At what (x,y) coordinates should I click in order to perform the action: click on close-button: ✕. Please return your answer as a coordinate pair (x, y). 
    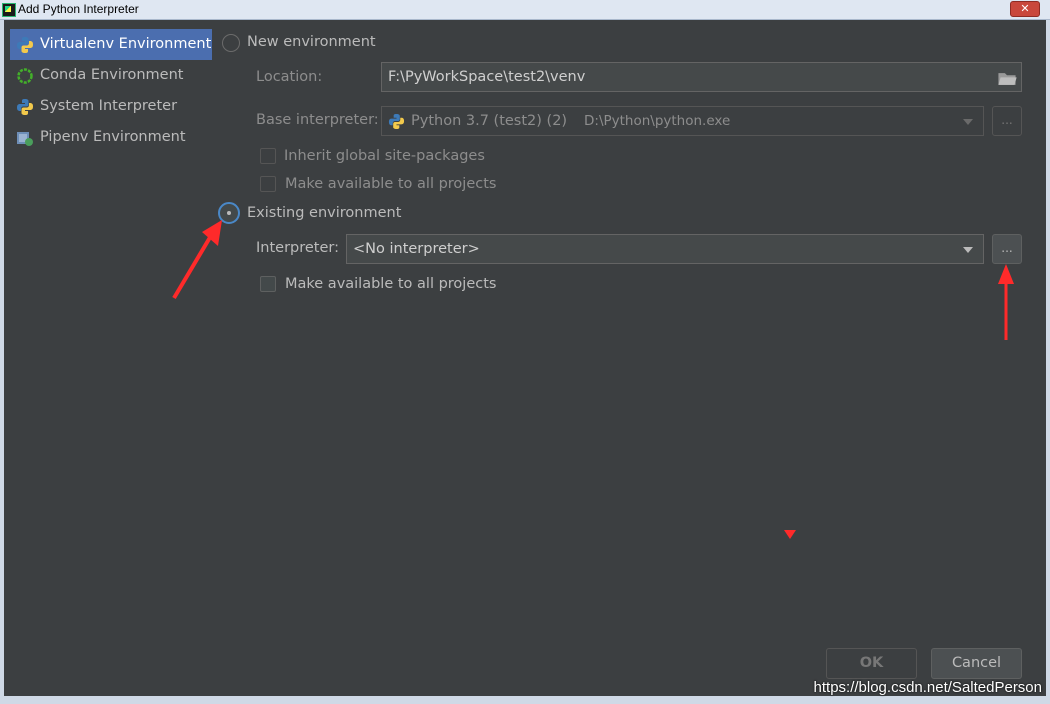
    Looking at the image, I should click on (1025, 9).